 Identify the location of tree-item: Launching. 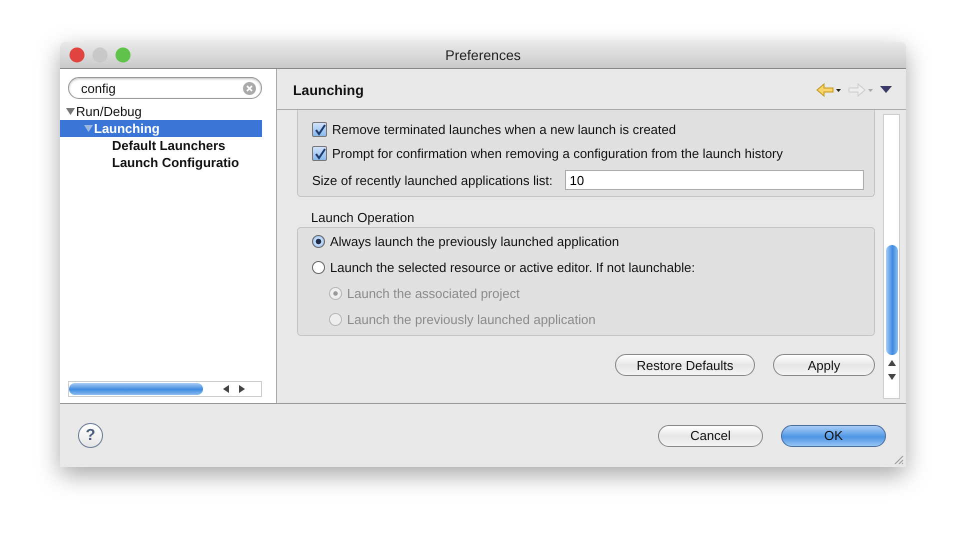
(161, 128).